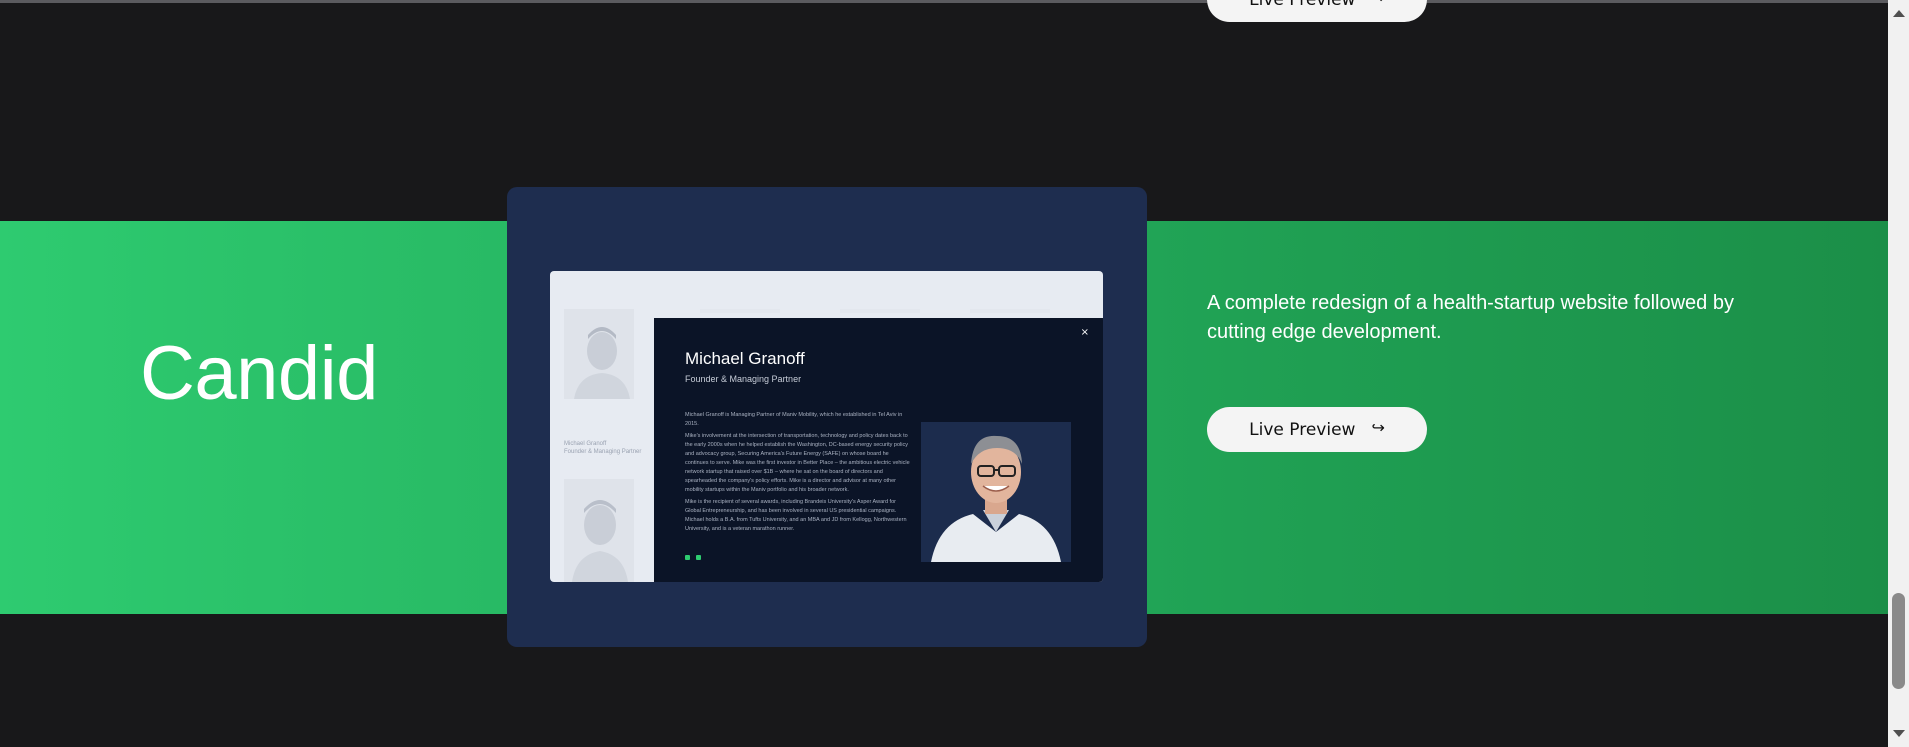 The height and width of the screenshot is (747, 1909). I want to click on person-portrait-icon, so click(996, 492).